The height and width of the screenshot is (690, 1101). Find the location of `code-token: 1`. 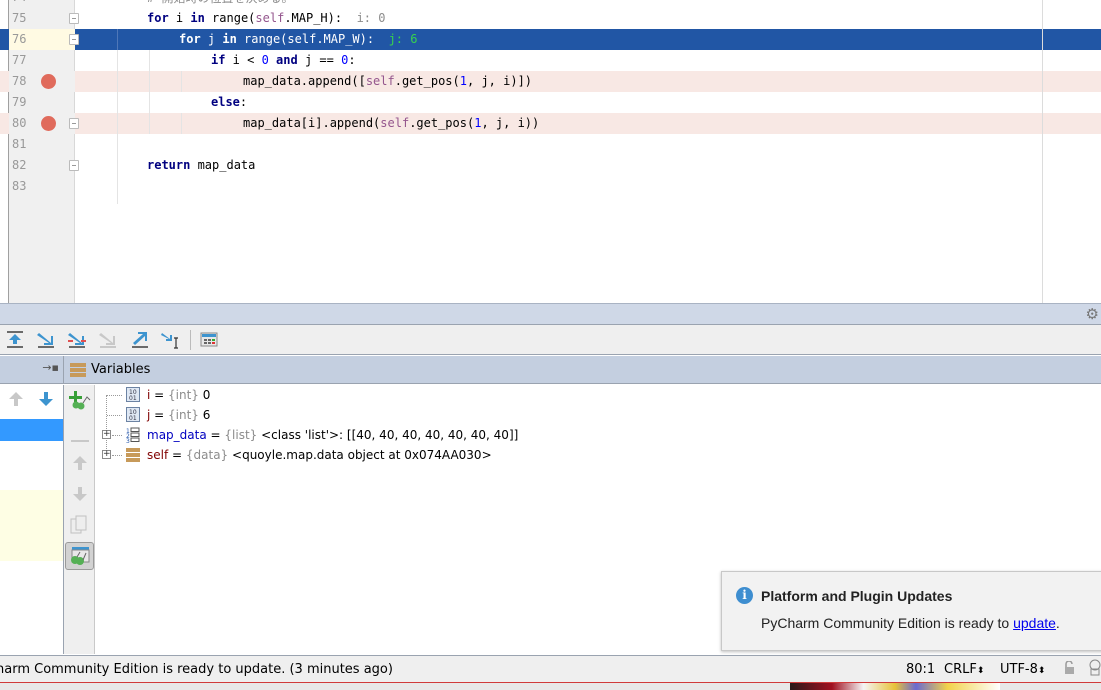

code-token: 1 is located at coordinates (463, 81).